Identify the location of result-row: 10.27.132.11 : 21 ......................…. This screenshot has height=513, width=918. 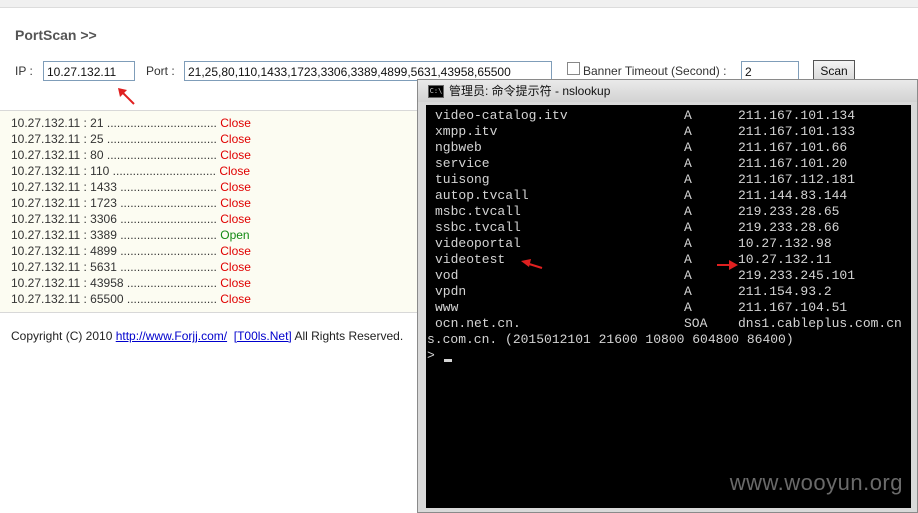
(131, 123).